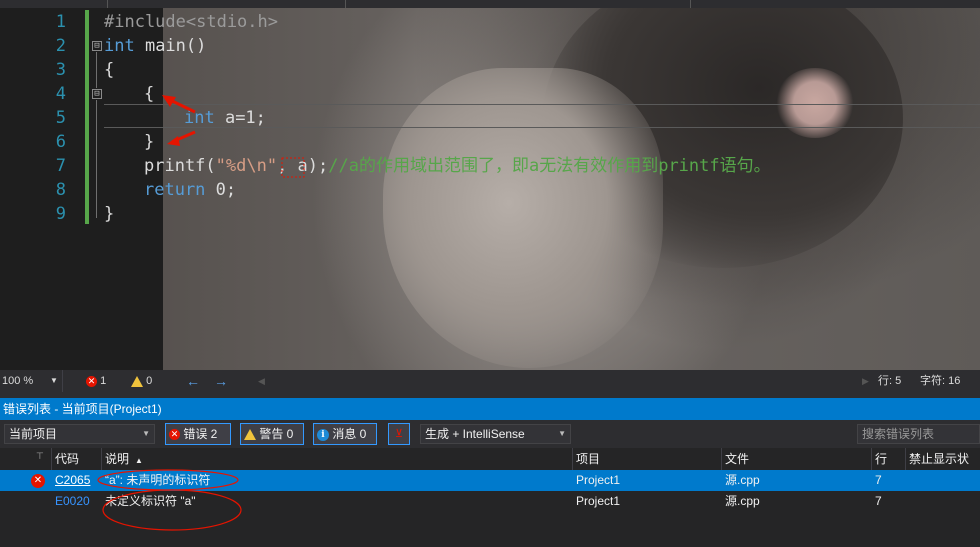 The height and width of the screenshot is (547, 980). I want to click on error-count-value: 1, so click(103, 381).